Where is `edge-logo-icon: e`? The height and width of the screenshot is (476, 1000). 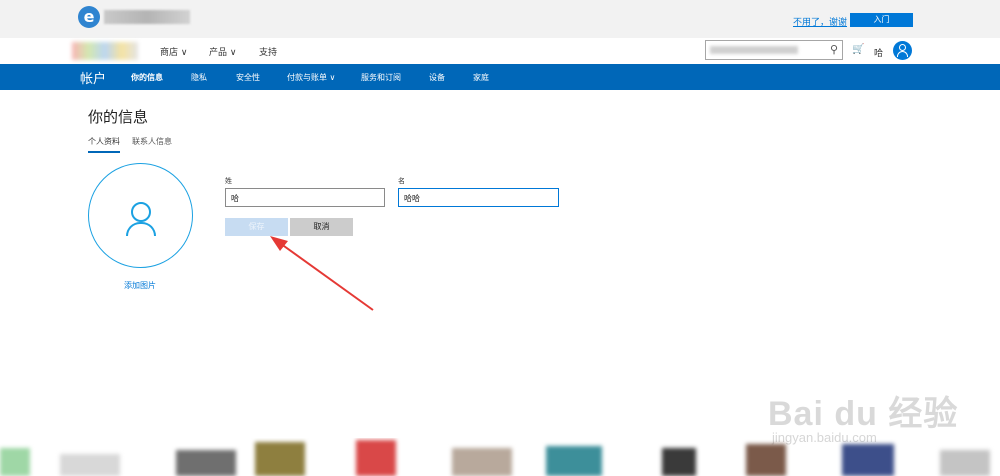
edge-logo-icon: e is located at coordinates (89, 17).